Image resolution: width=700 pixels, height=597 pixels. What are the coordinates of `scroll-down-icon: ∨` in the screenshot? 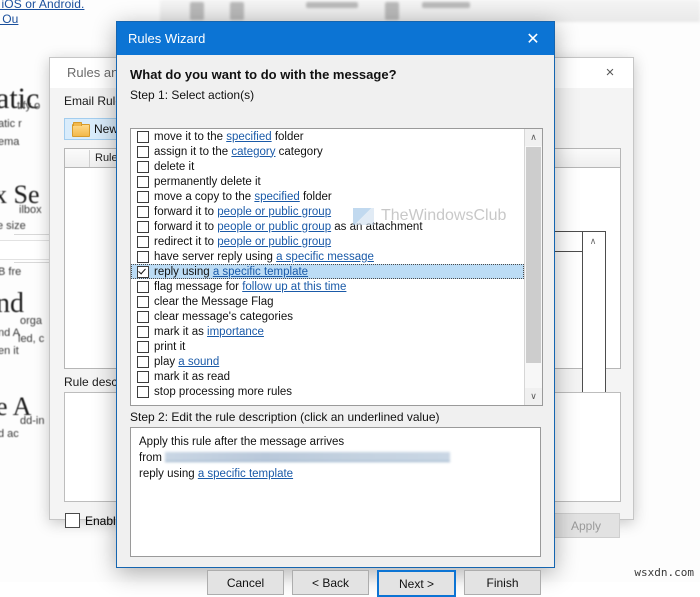 It's located at (533, 396).